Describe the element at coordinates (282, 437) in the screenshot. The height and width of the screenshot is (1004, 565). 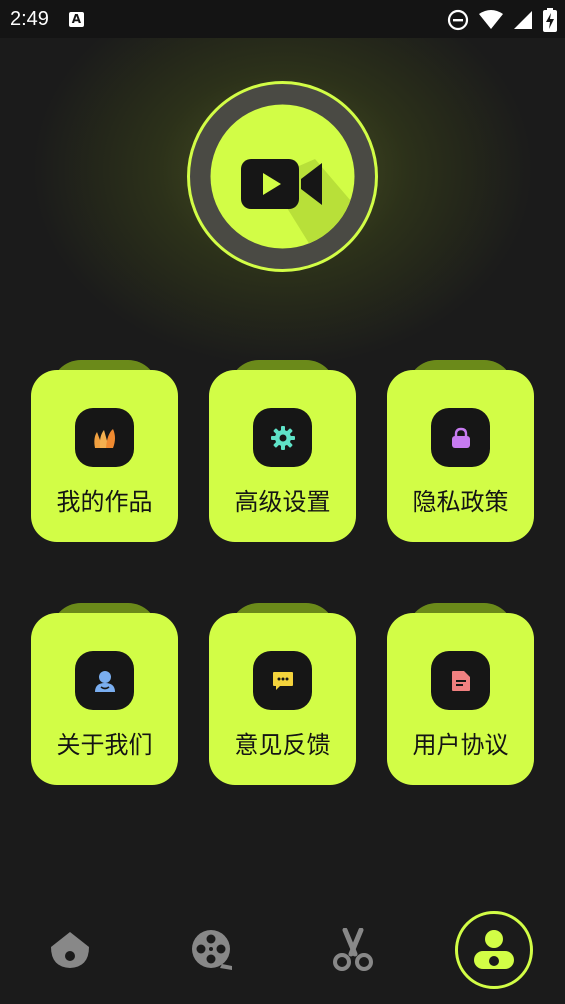
I see `gear-icon` at that location.